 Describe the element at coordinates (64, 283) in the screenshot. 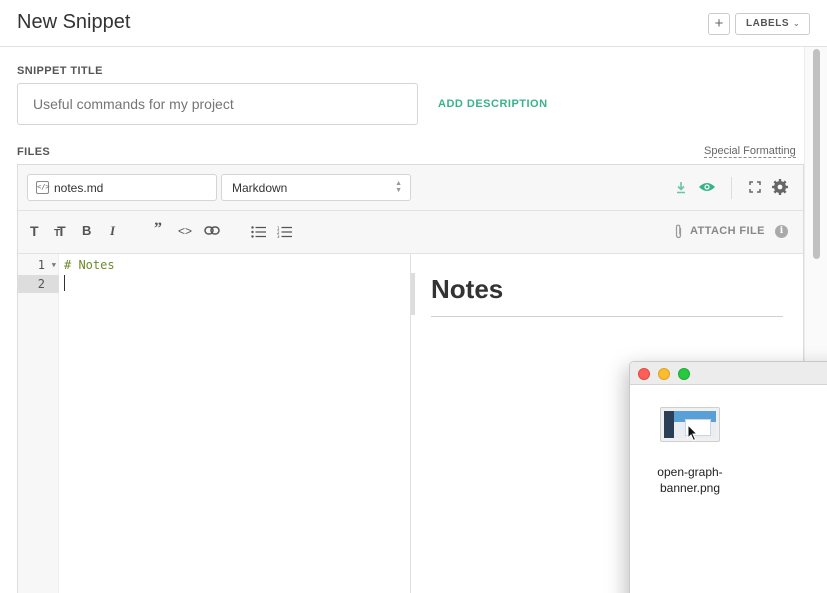

I see `text-cursor` at that location.